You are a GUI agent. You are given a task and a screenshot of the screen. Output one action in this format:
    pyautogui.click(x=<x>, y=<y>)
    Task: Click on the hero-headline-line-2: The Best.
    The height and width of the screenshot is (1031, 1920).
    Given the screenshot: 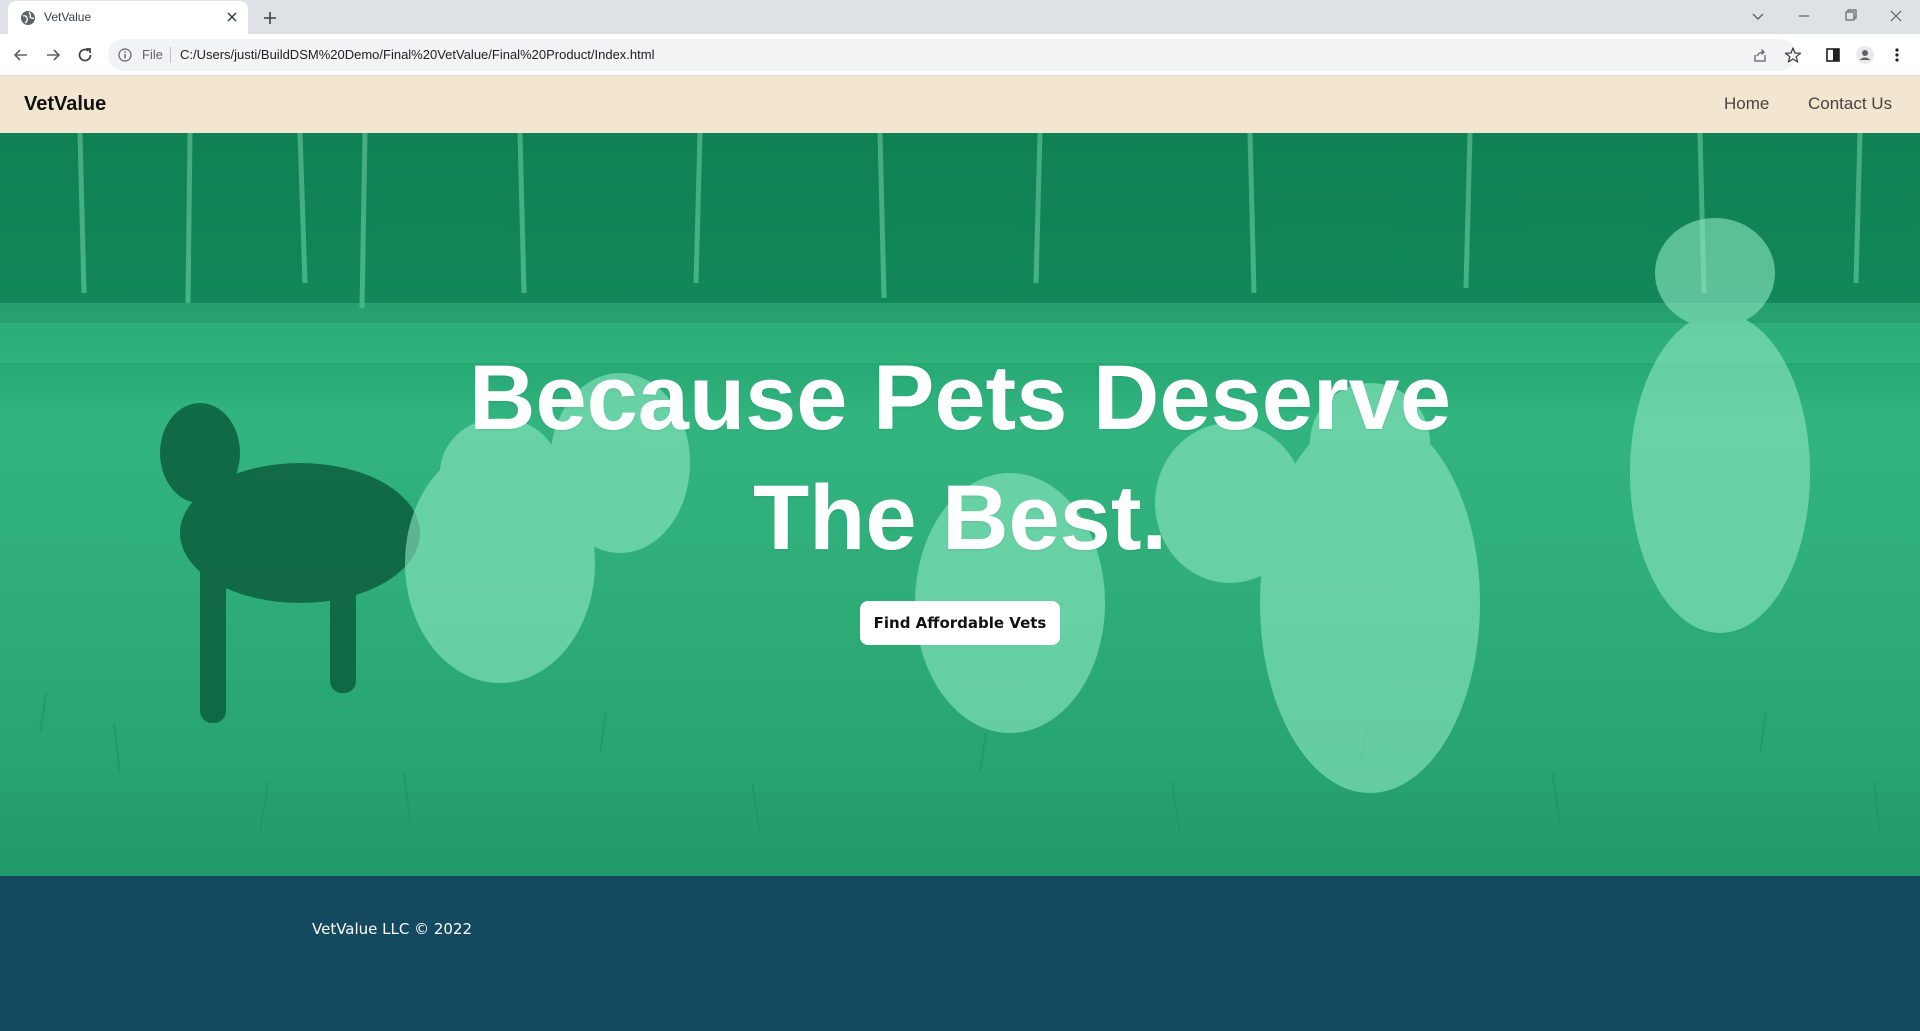 What is the action you would take?
    pyautogui.click(x=960, y=518)
    